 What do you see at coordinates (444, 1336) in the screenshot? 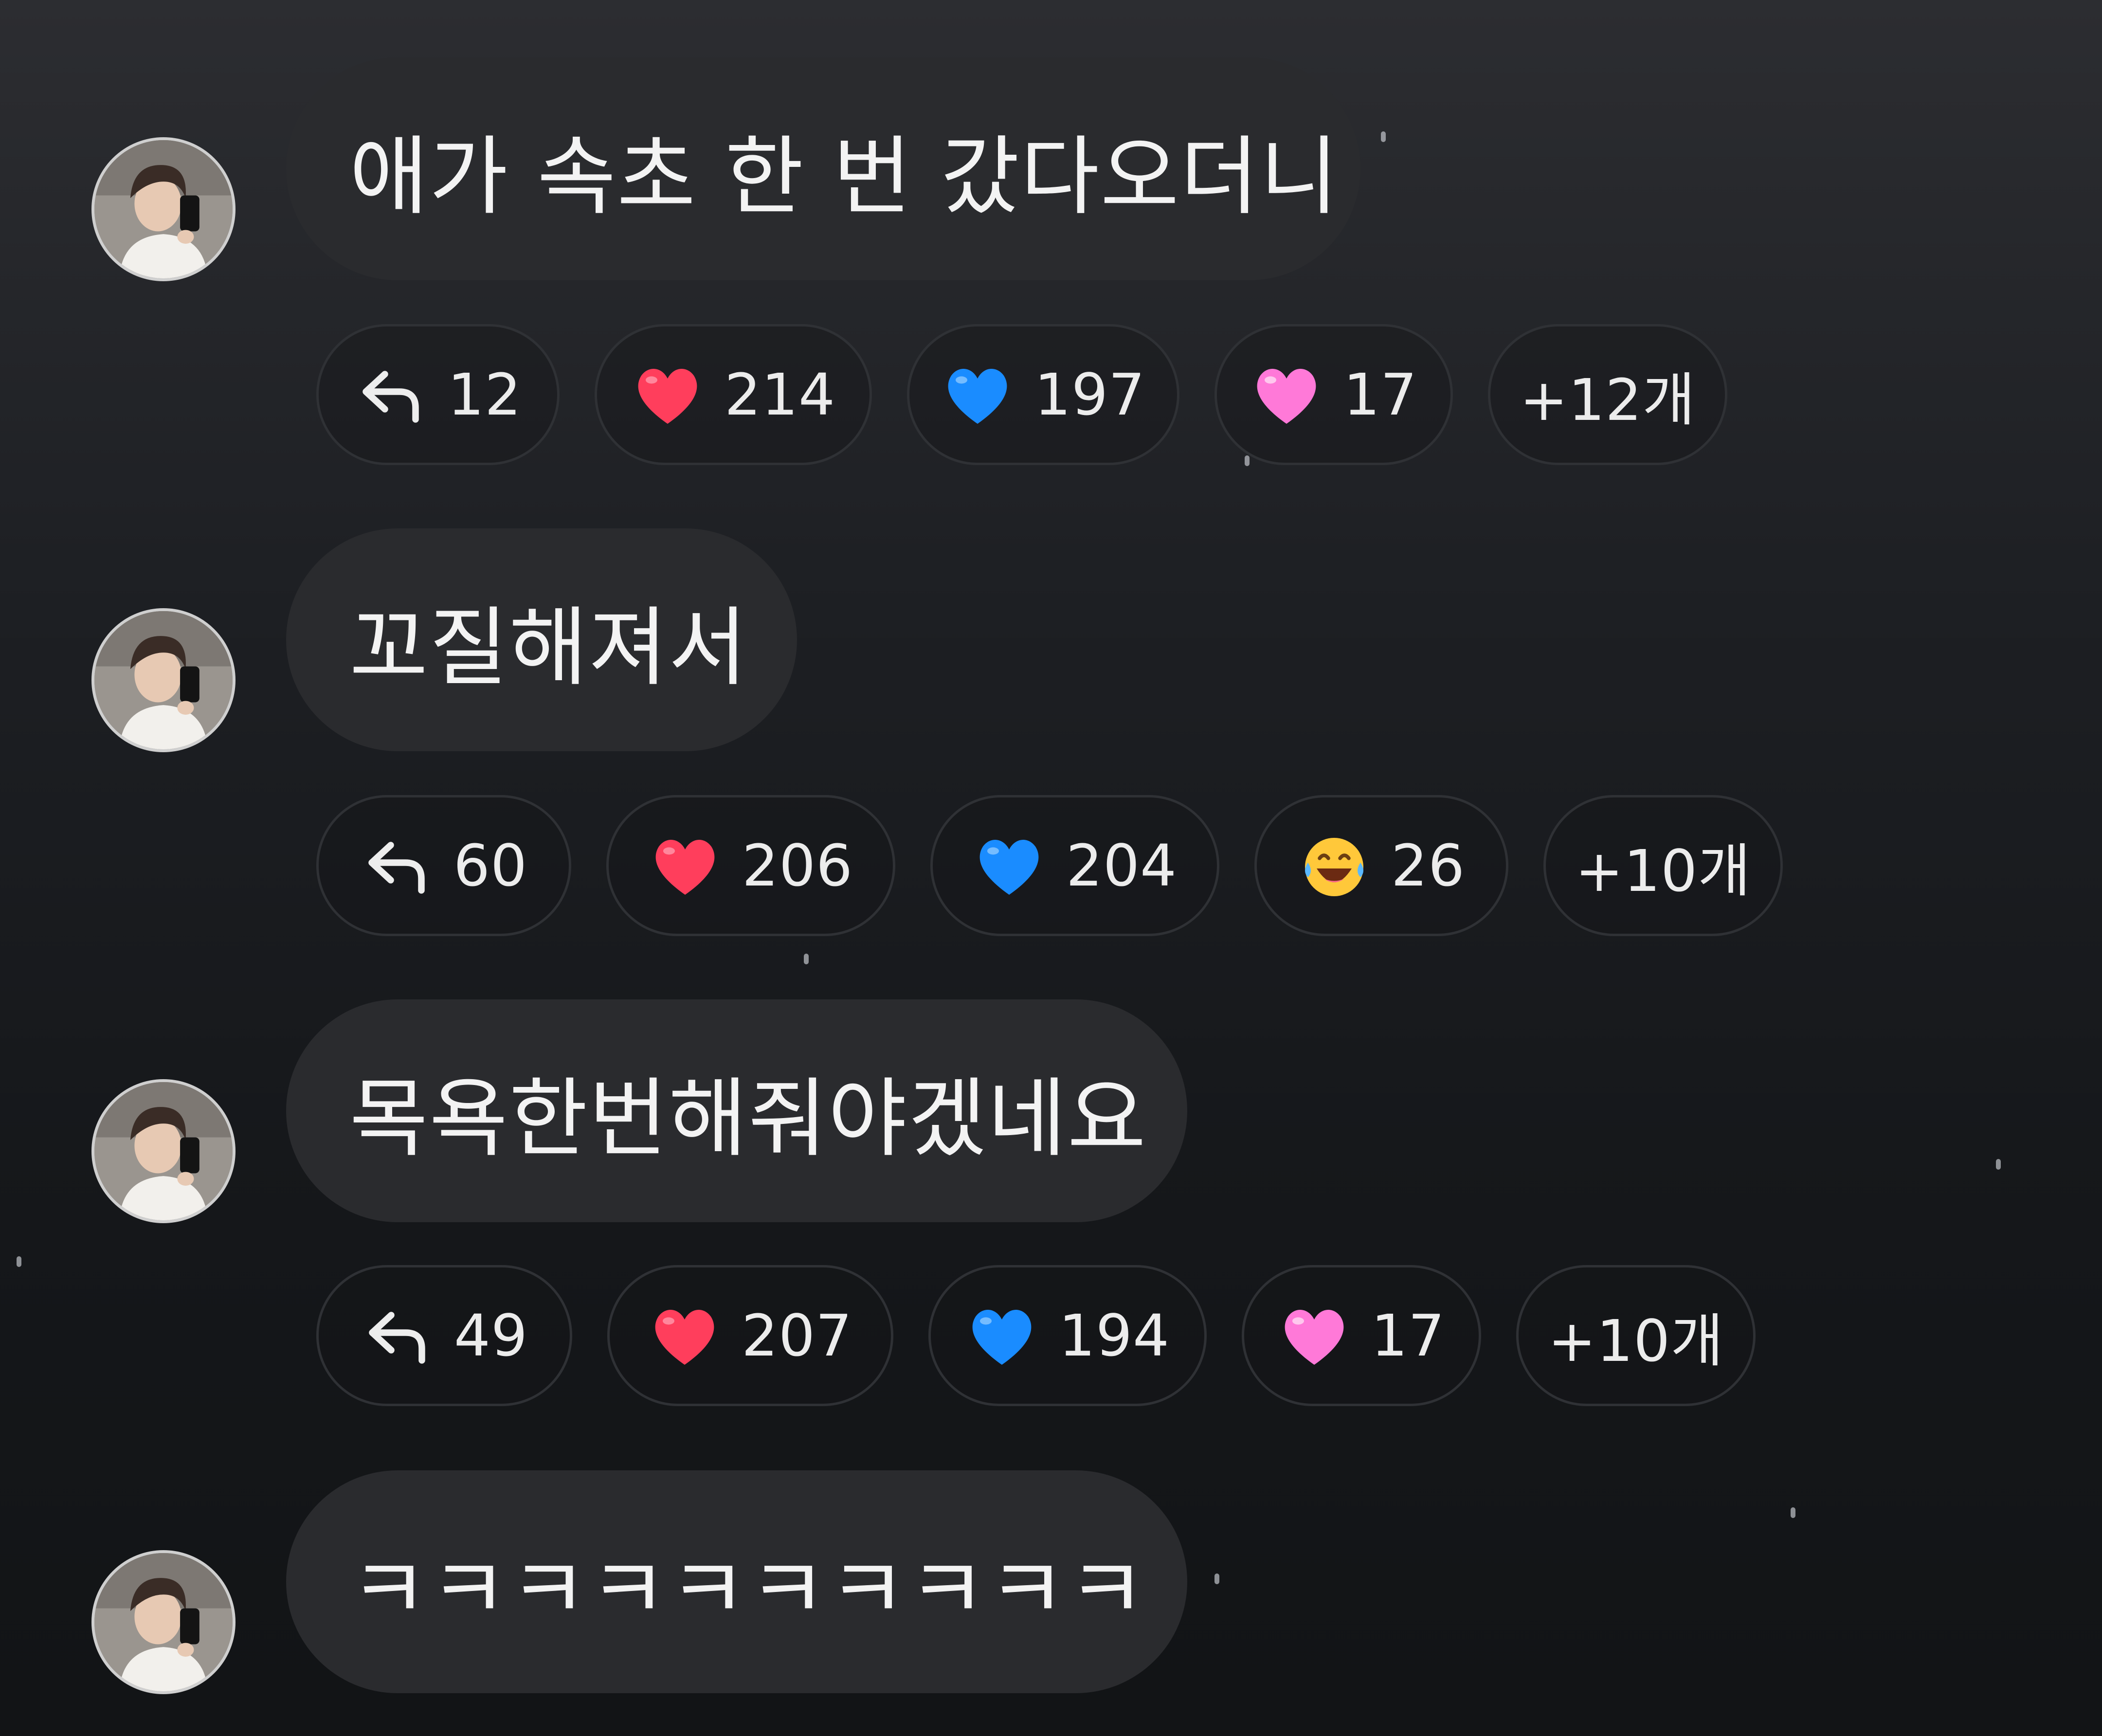
I see `reply-chip: 49` at bounding box center [444, 1336].